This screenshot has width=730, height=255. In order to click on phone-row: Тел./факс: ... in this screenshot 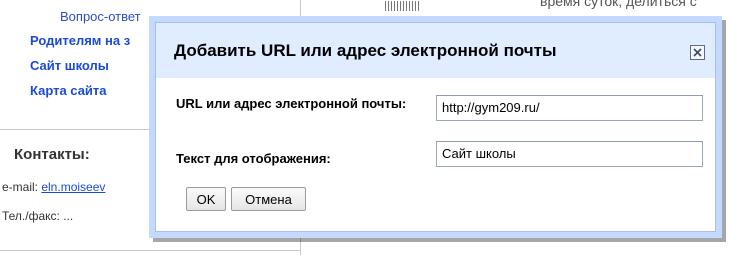, I will do `click(38, 216)`.